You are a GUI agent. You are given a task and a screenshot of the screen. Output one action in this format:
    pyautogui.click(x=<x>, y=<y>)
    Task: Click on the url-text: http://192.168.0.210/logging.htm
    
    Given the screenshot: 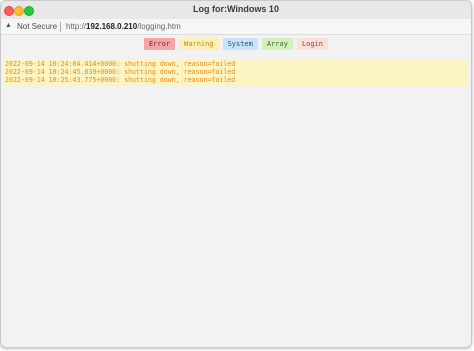 What is the action you would take?
    pyautogui.click(x=123, y=26)
    